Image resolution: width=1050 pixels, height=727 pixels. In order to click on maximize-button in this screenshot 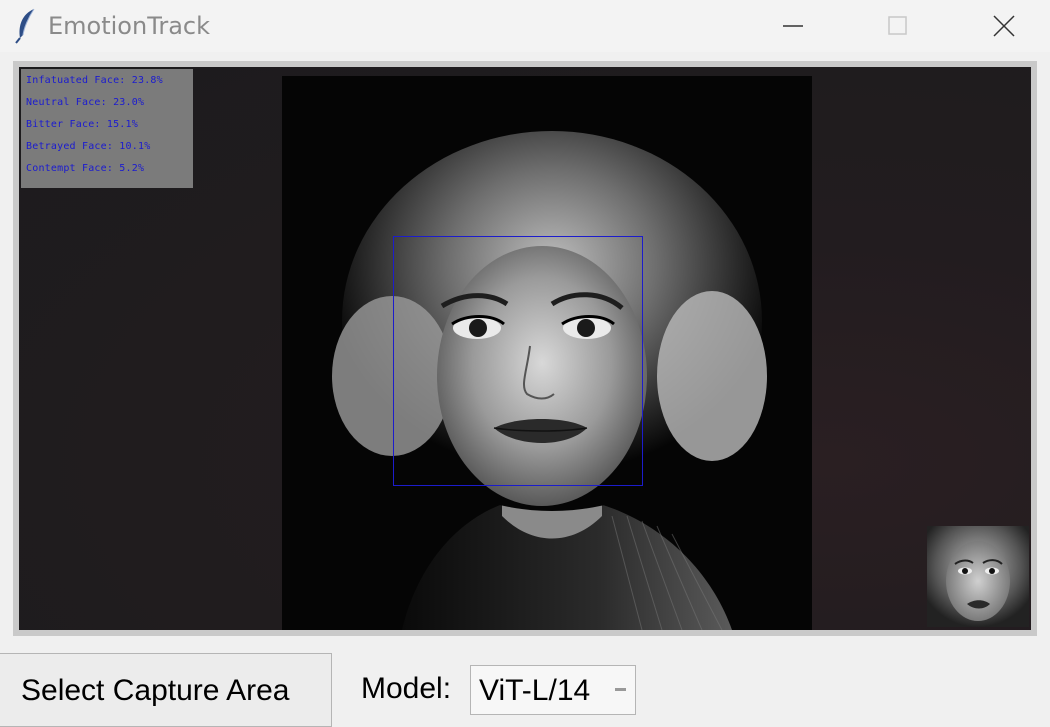, I will do `click(898, 26)`.